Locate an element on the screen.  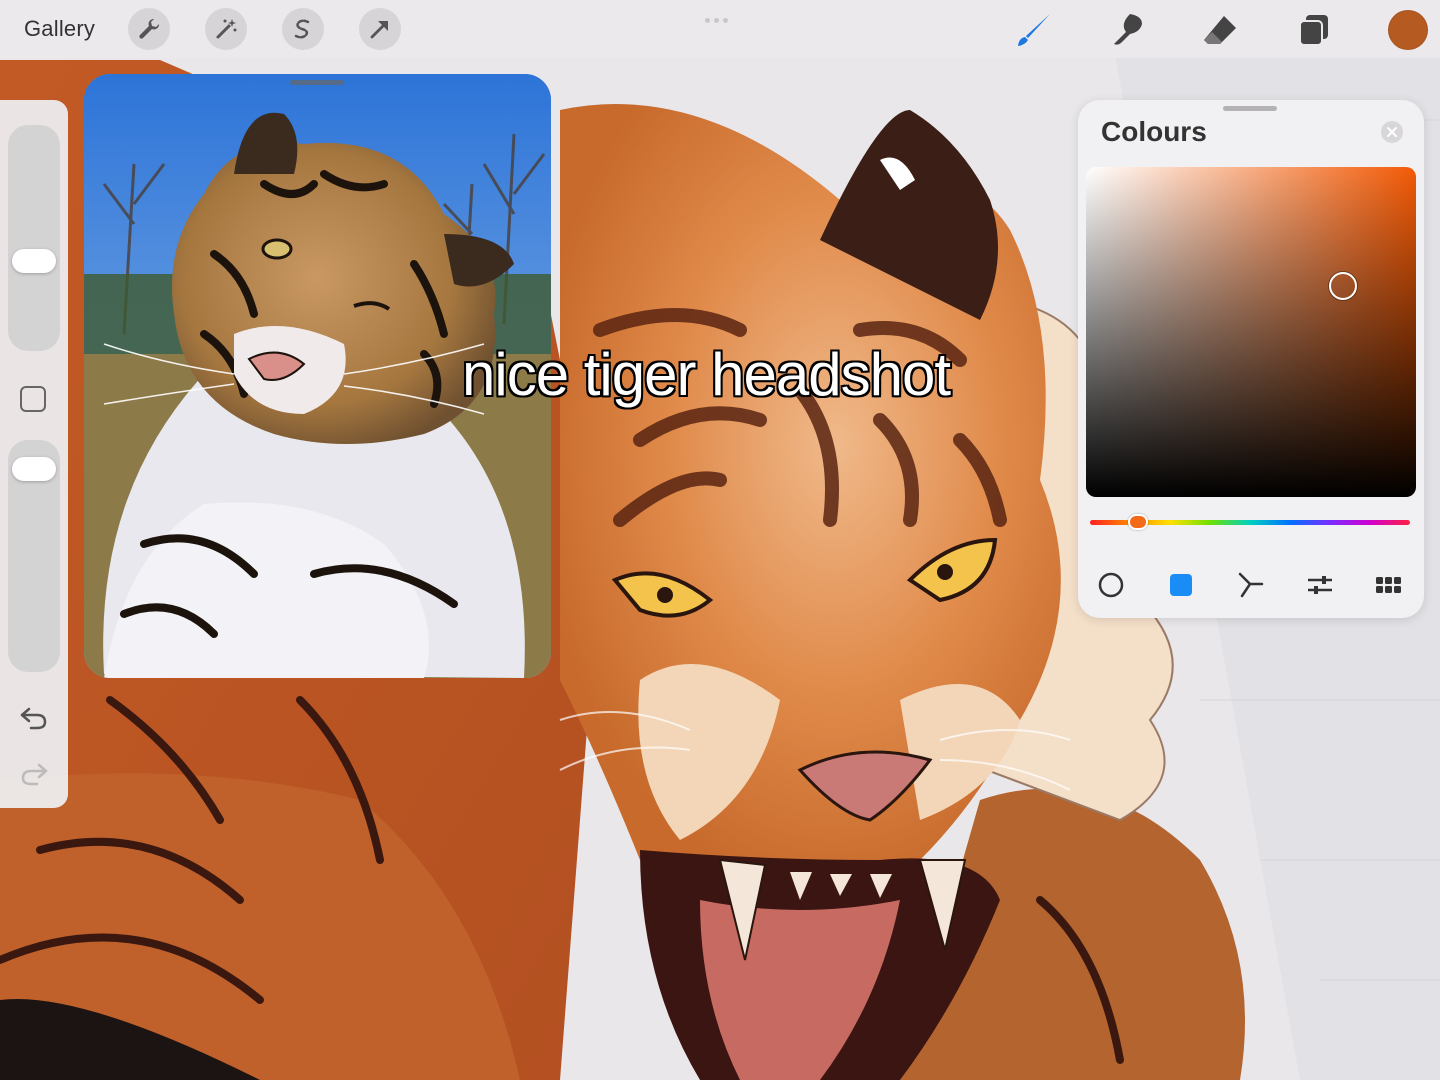
mode-palettes-button is located at coordinates (1389, 585).